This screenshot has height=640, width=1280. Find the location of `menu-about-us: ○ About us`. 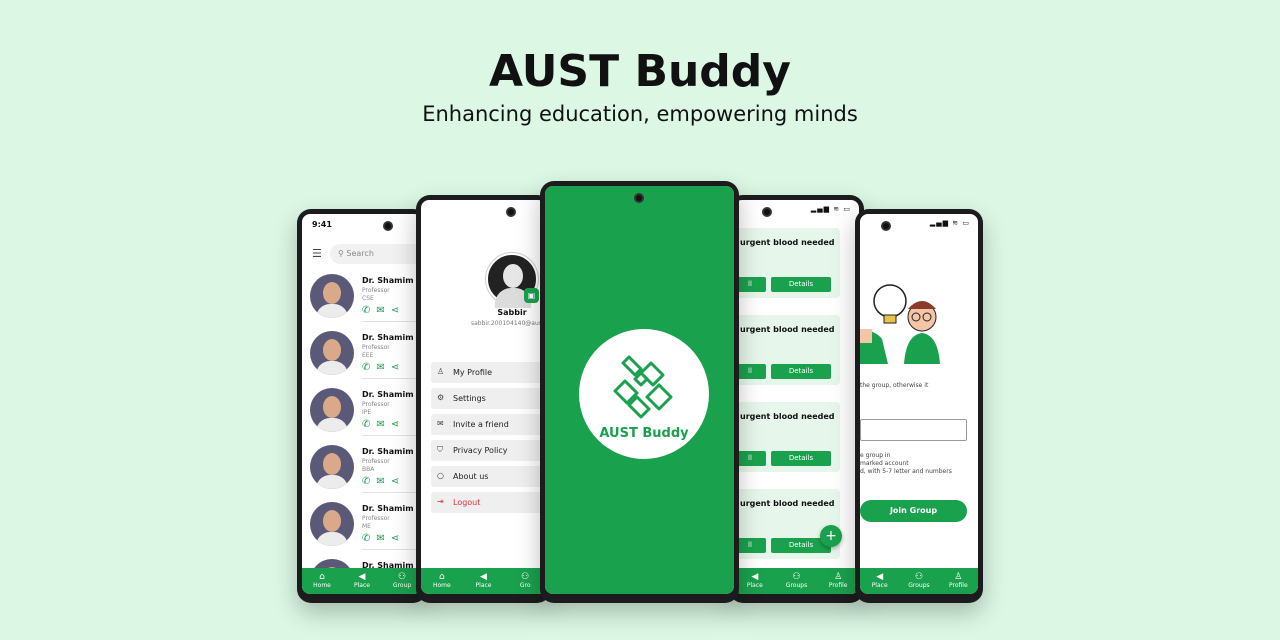

menu-about-us: ○ About us is located at coordinates (488, 476).